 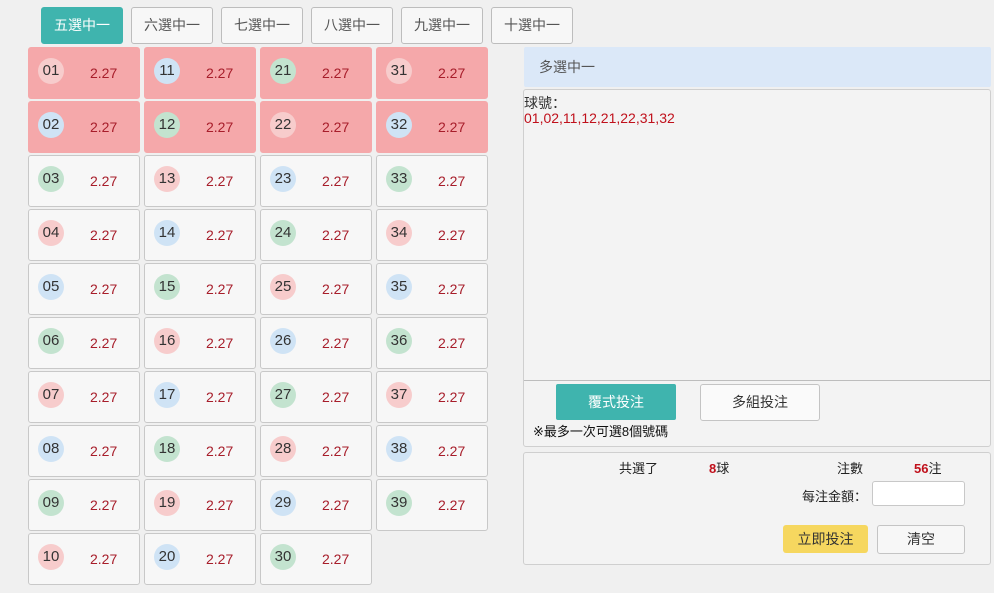 I want to click on number-cell-13: 13 2.27, so click(x=200, y=181).